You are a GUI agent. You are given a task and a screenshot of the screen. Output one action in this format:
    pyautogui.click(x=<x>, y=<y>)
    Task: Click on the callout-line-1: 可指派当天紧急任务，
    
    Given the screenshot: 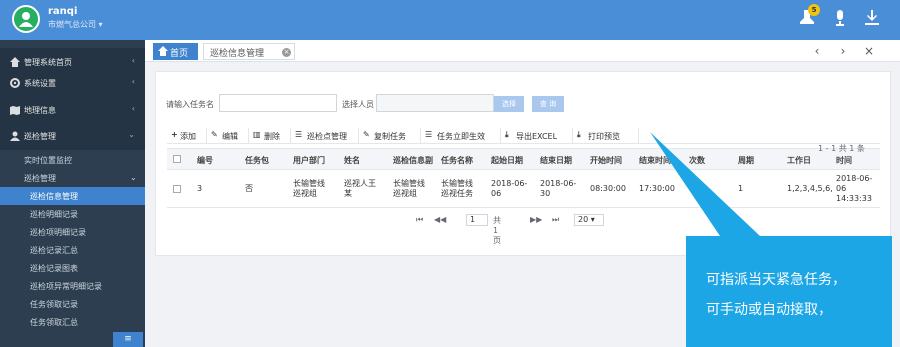 What is the action you would take?
    pyautogui.click(x=776, y=280)
    